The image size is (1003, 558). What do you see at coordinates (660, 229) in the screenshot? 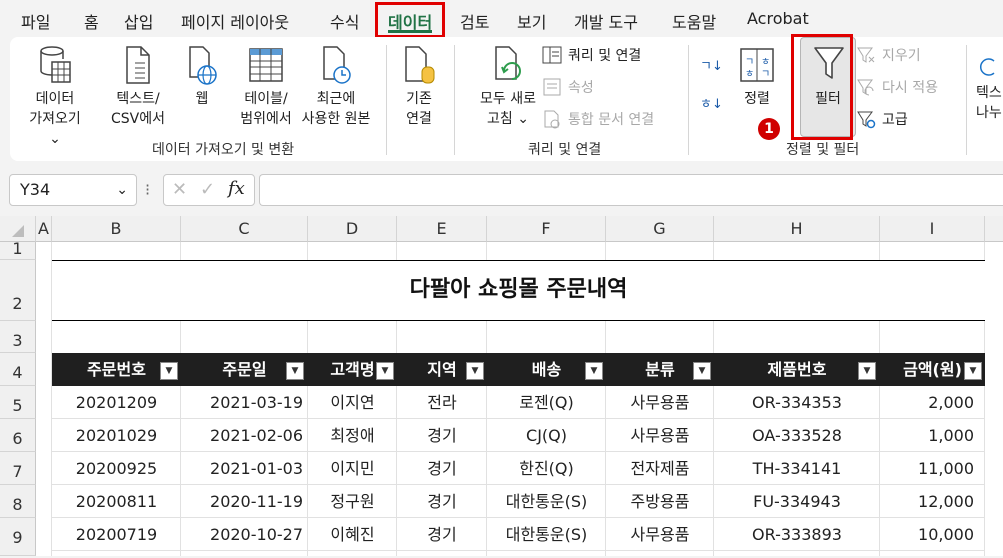
I see `column-header-g: G` at bounding box center [660, 229].